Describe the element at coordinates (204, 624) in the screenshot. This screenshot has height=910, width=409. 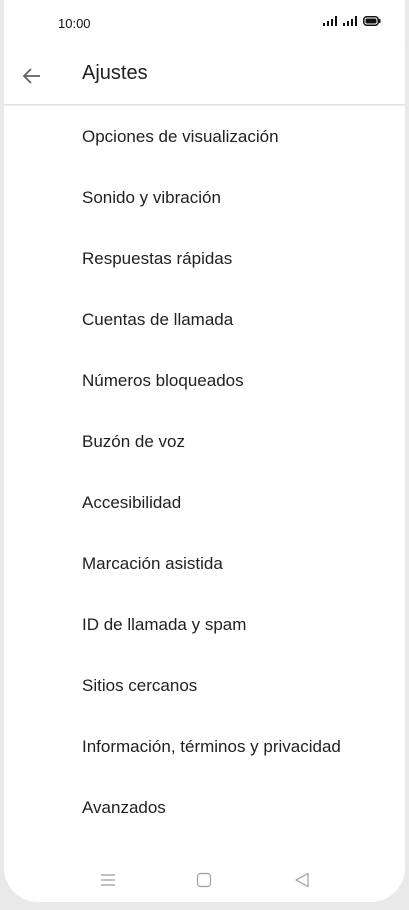
I see `settings-item-caller-id-spam: ID de llamada y spam` at that location.